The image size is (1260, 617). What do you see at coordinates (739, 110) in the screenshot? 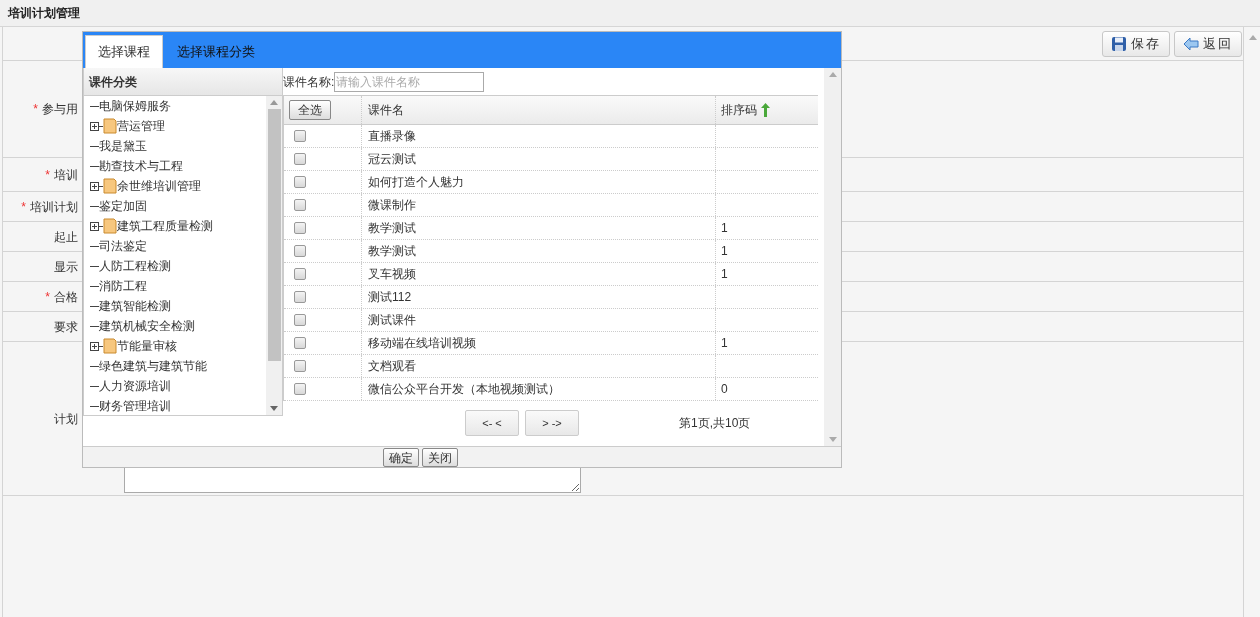
I see `column-header: 排序码` at bounding box center [739, 110].